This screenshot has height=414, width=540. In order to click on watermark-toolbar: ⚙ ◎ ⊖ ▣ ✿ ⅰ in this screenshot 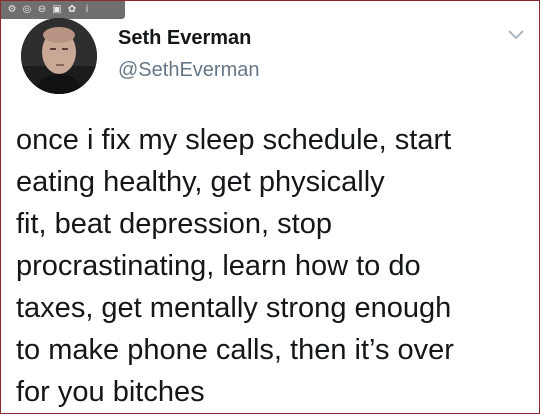, I will do `click(63, 10)`.